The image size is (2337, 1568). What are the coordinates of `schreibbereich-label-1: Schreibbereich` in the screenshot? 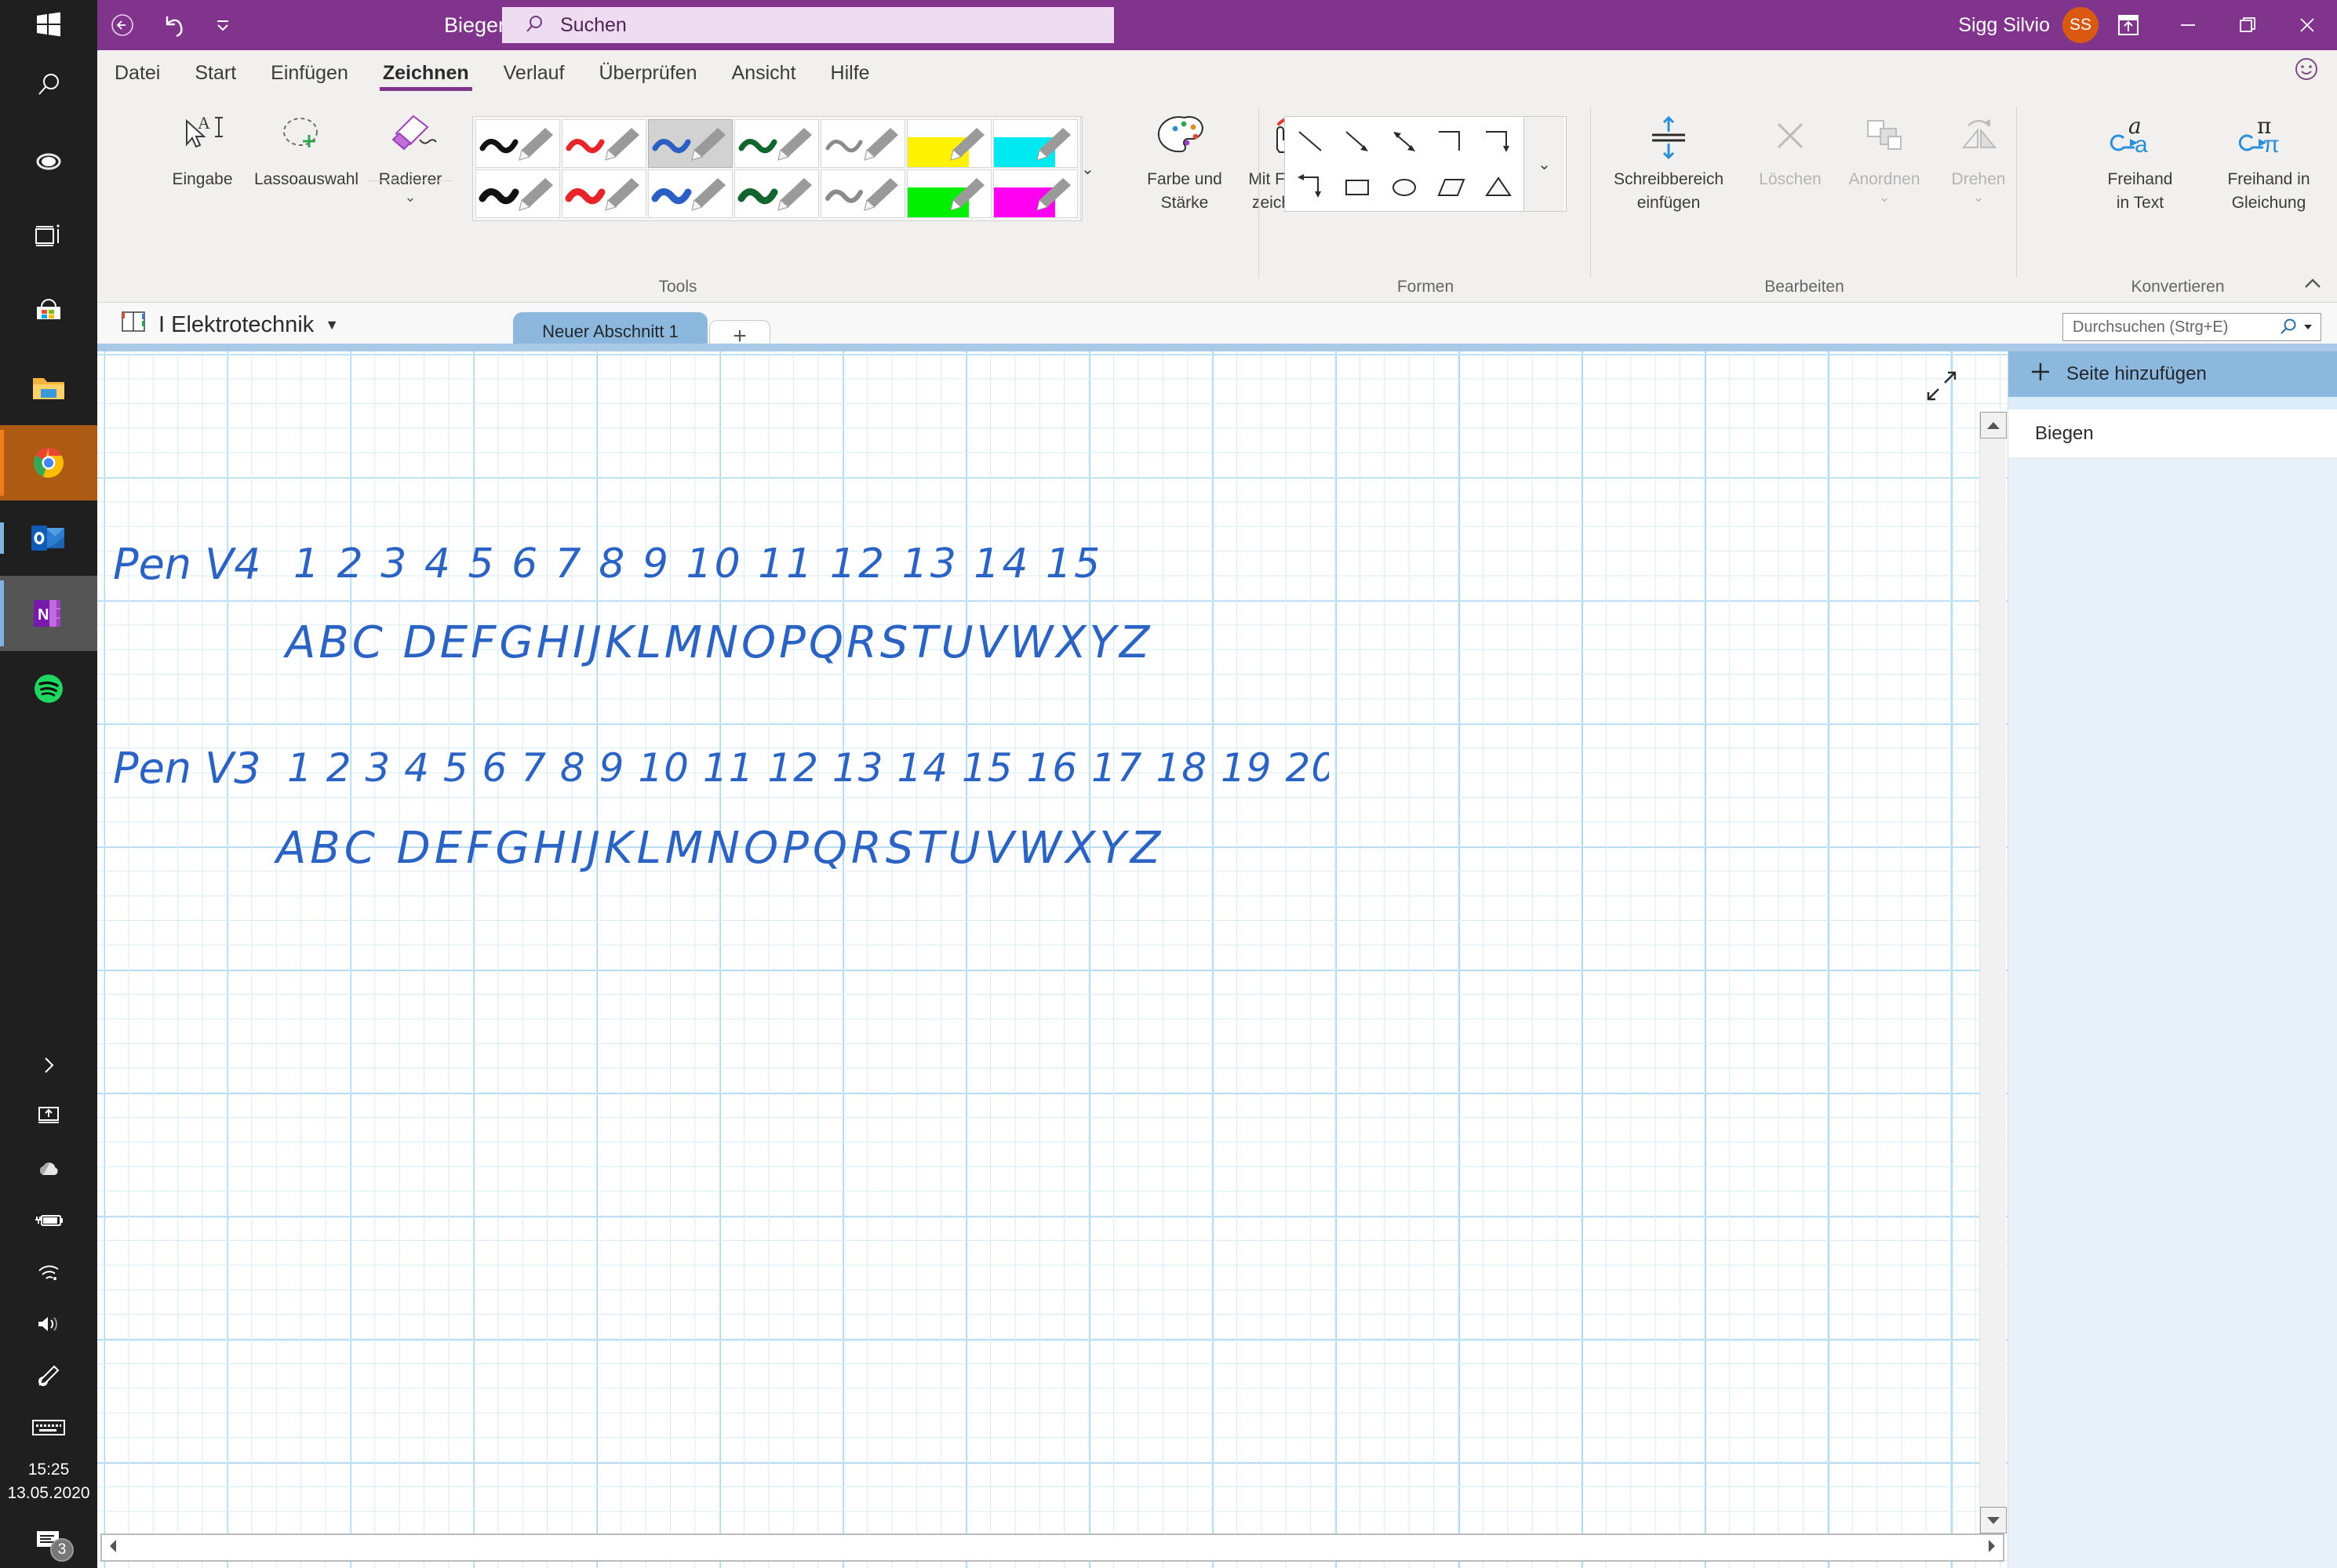 It's located at (1669, 179).